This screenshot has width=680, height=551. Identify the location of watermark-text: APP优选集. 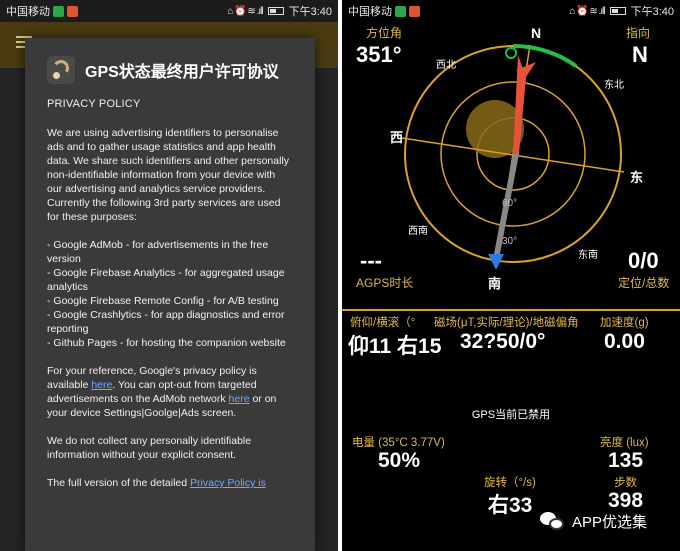
(610, 522).